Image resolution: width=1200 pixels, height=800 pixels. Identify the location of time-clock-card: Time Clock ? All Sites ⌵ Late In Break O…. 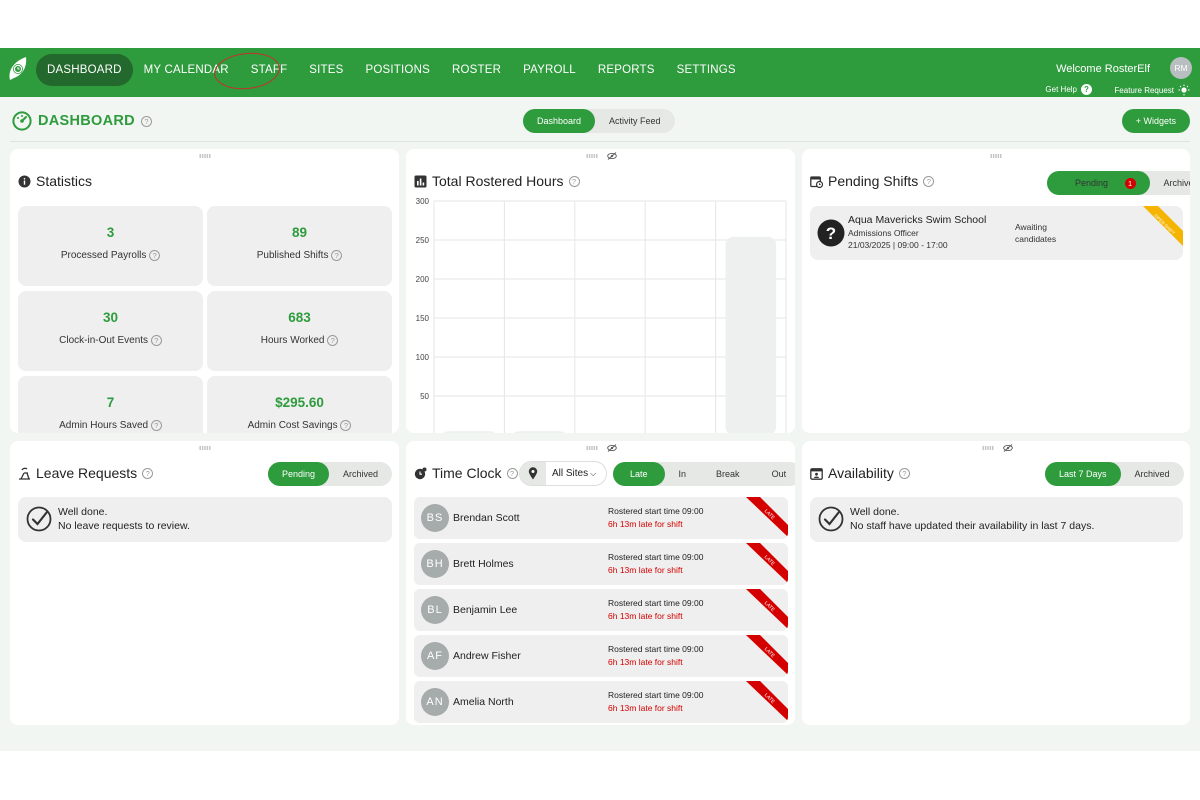
(600, 583).